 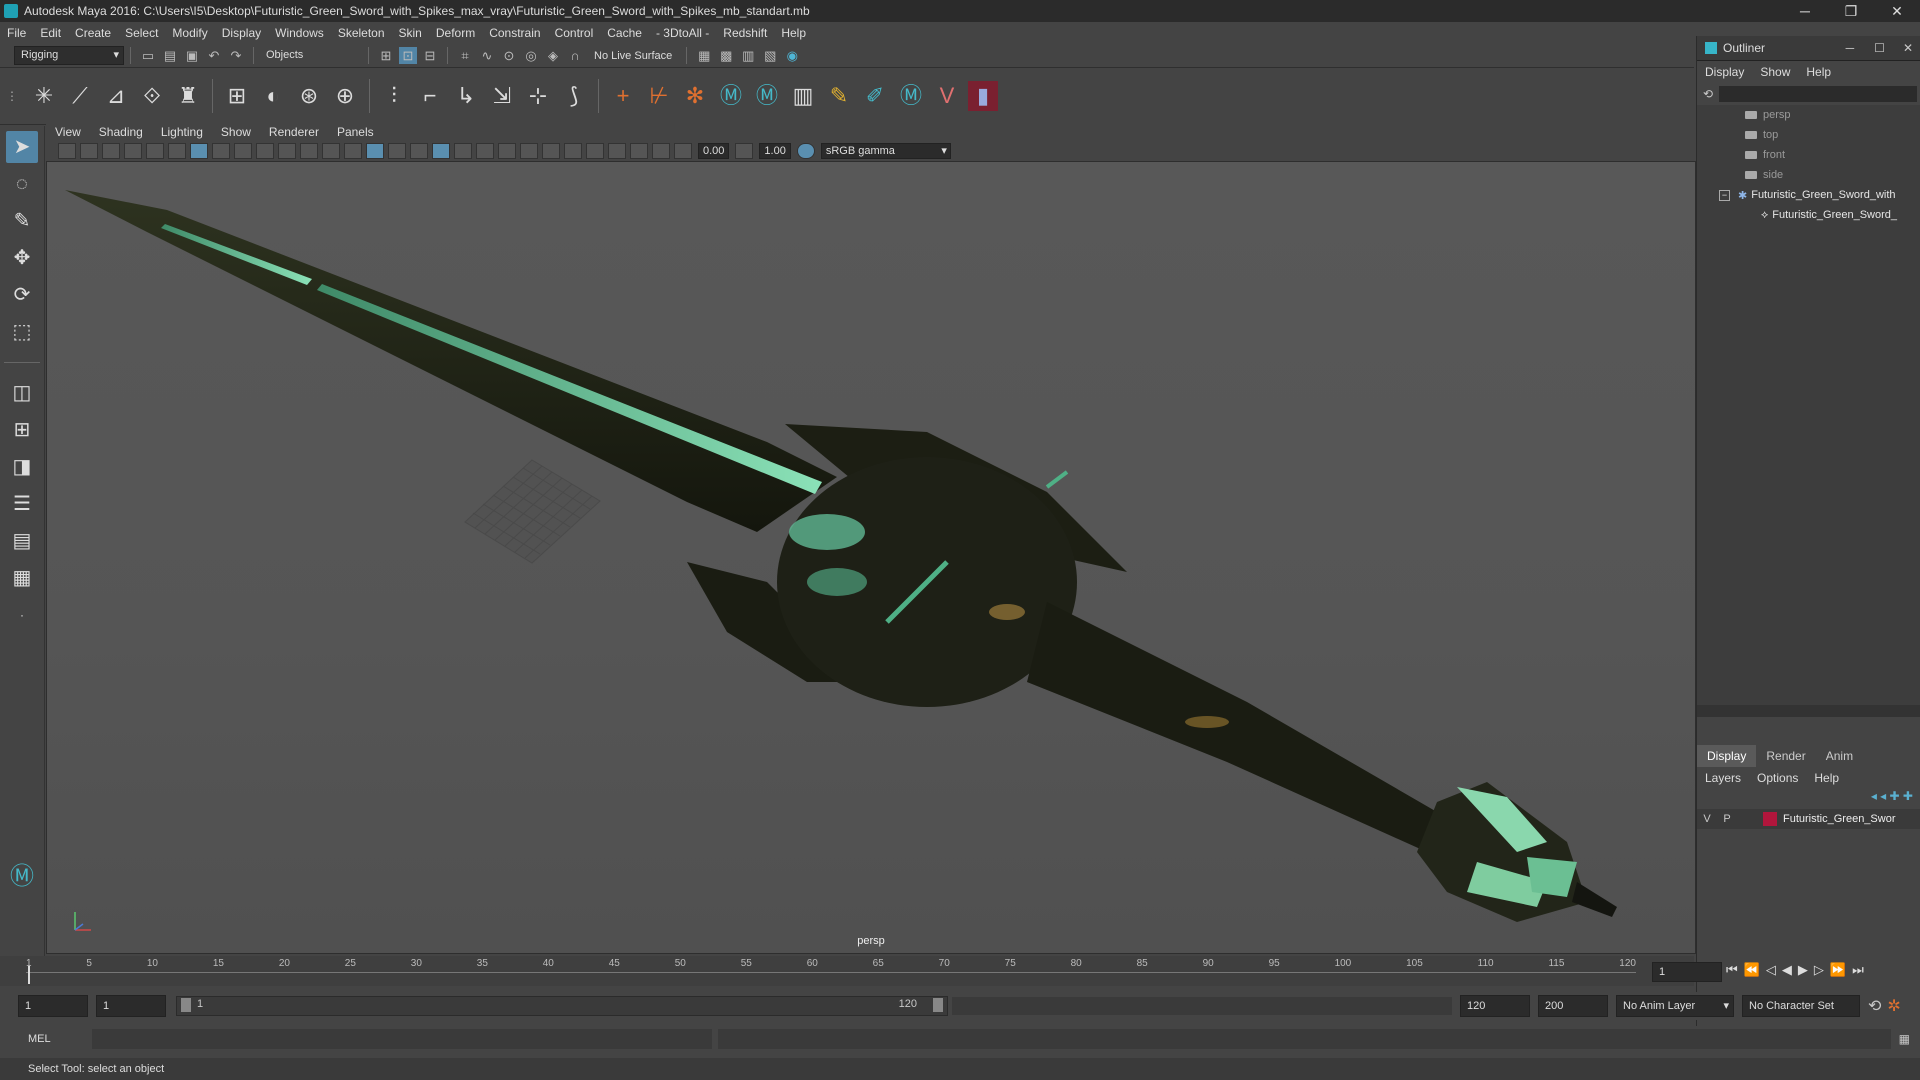 What do you see at coordinates (1752, 970) in the screenshot?
I see `step-back-key-icon: ⏪` at bounding box center [1752, 970].